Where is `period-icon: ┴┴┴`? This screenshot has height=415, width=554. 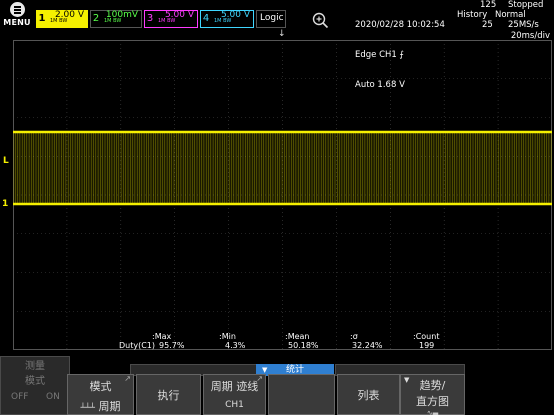
period-icon: ┴┴┴ is located at coordinates (87, 407).